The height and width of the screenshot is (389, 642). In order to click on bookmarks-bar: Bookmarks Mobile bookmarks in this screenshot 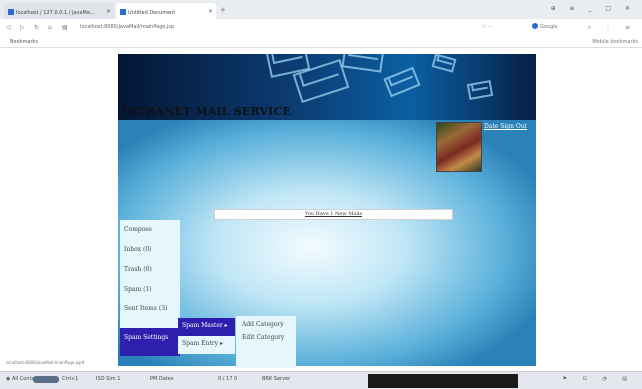, I will do `click(321, 42)`.